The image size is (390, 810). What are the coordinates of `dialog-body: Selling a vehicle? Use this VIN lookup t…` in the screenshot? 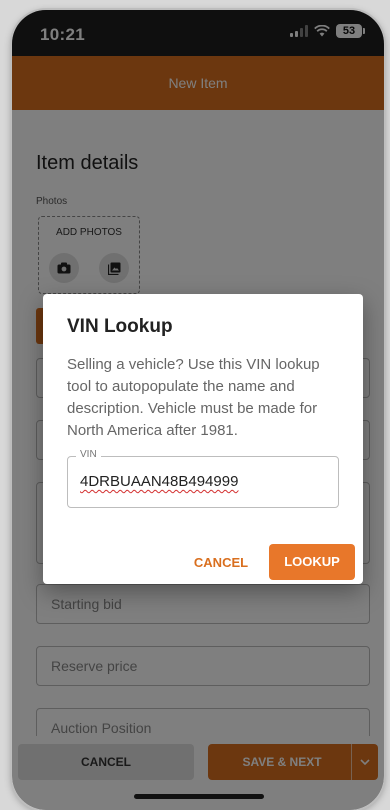 It's located at (193, 397).